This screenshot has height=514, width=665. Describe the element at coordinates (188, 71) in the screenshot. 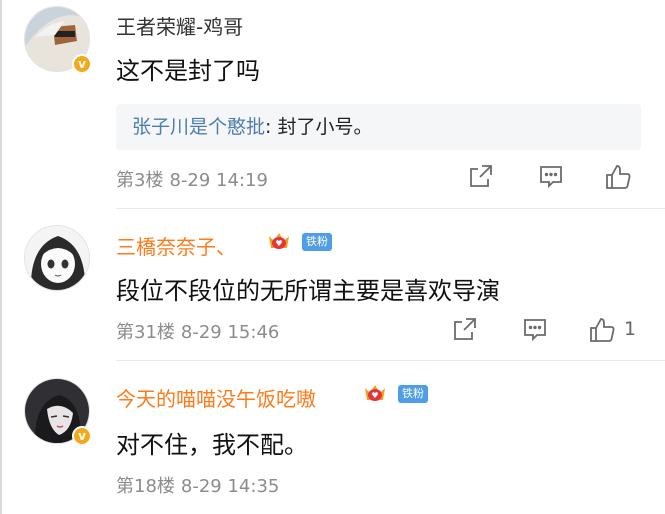

I see `comment-text: 这不是封了吗` at that location.